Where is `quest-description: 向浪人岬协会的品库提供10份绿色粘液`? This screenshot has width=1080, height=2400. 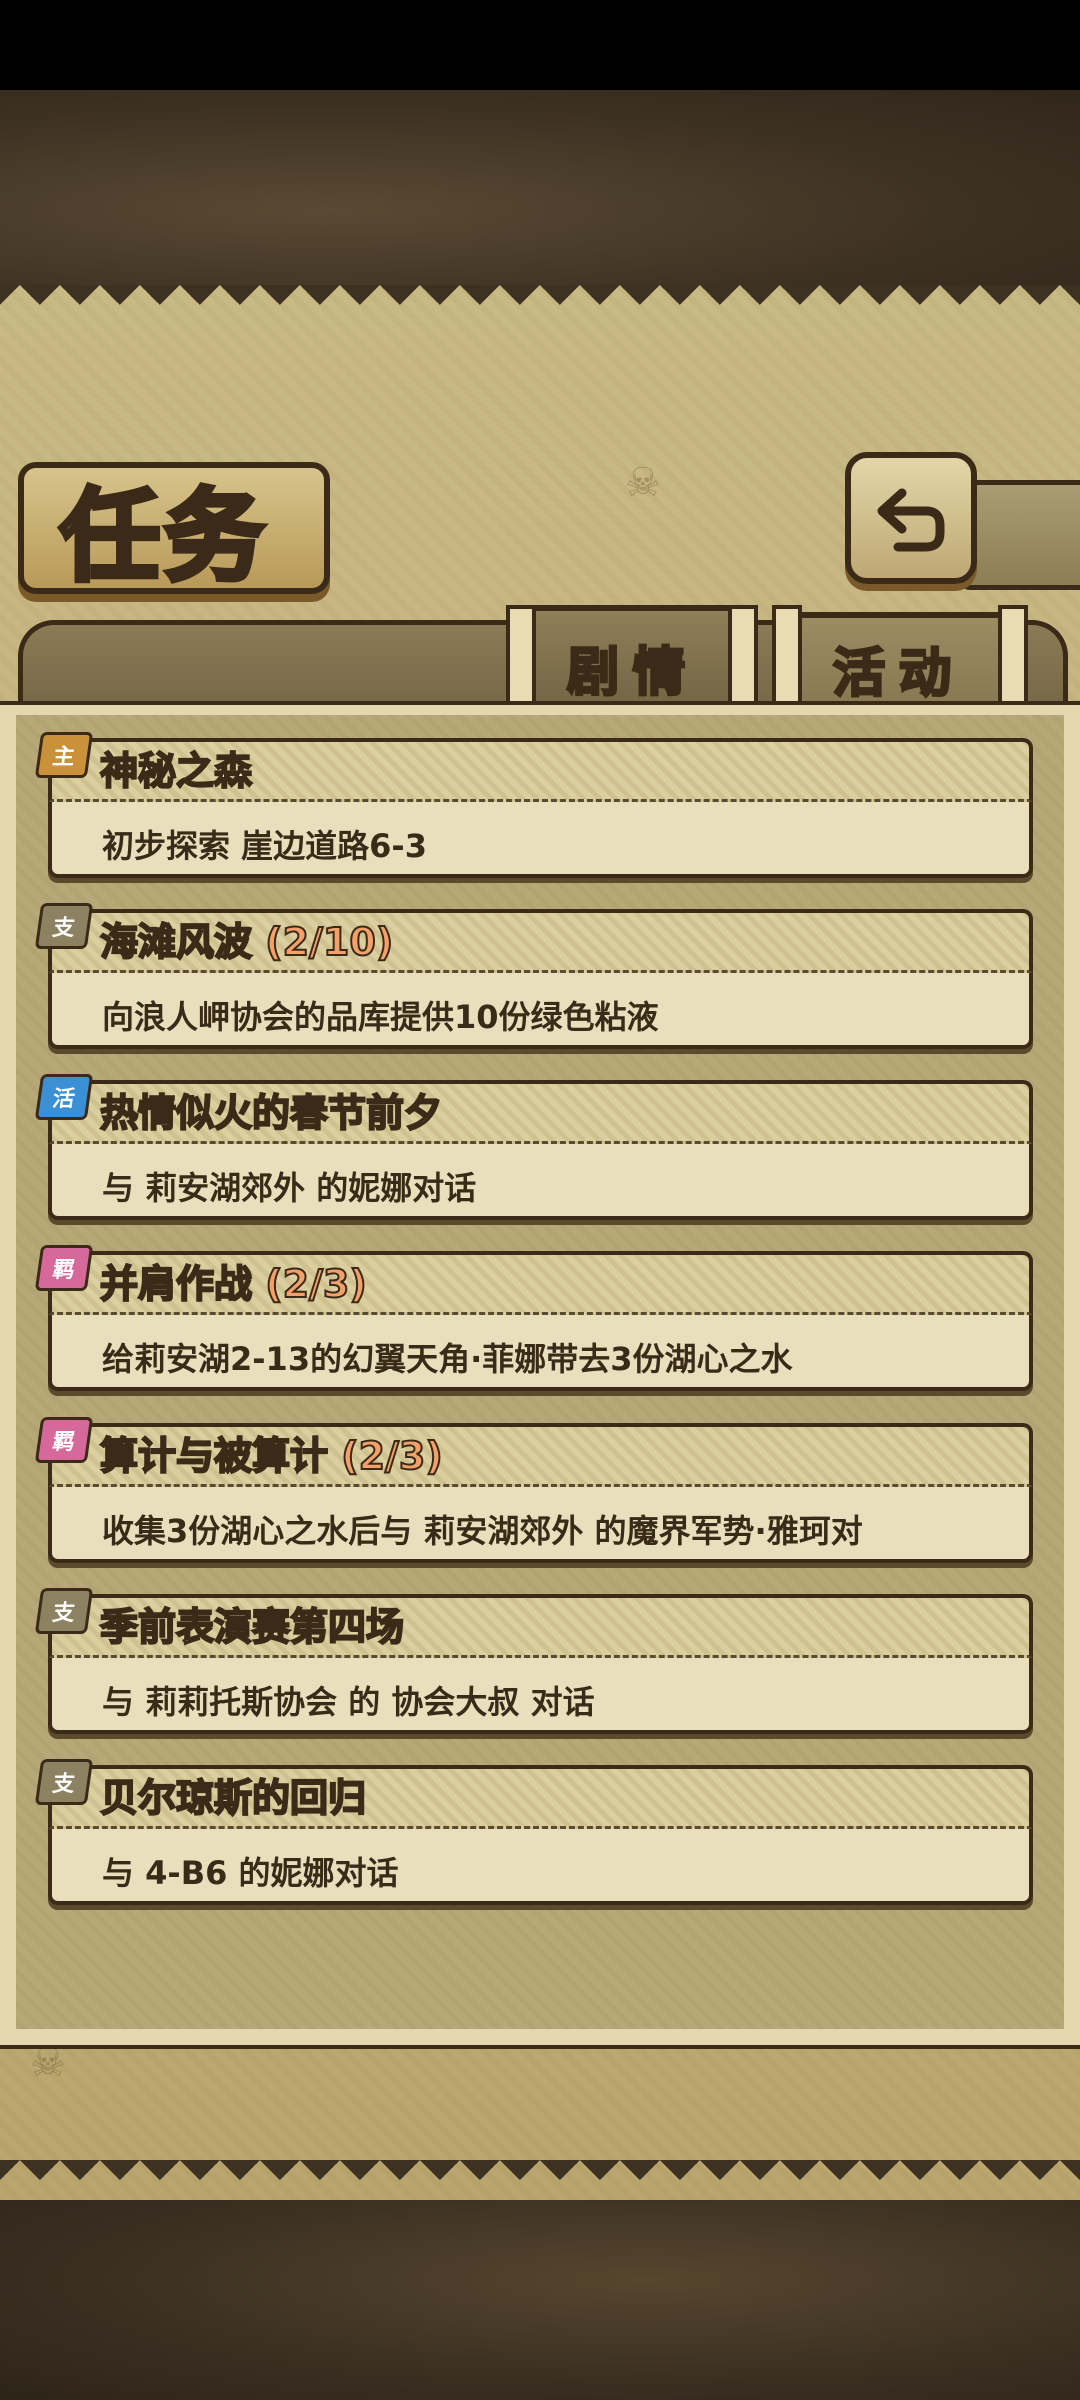 quest-description: 向浪人岬协会的品库提供10份绿色粘液 is located at coordinates (380, 1017).